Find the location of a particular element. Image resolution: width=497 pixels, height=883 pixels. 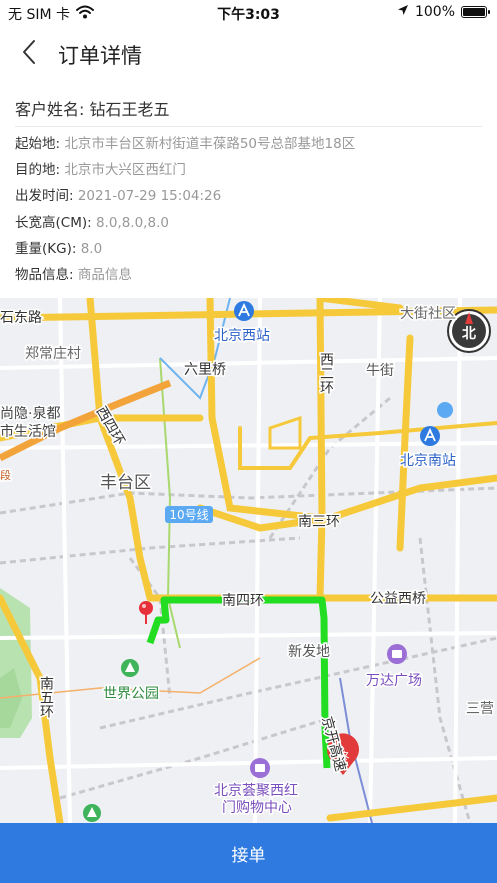

map-label: 门购物中心 is located at coordinates (257, 808).